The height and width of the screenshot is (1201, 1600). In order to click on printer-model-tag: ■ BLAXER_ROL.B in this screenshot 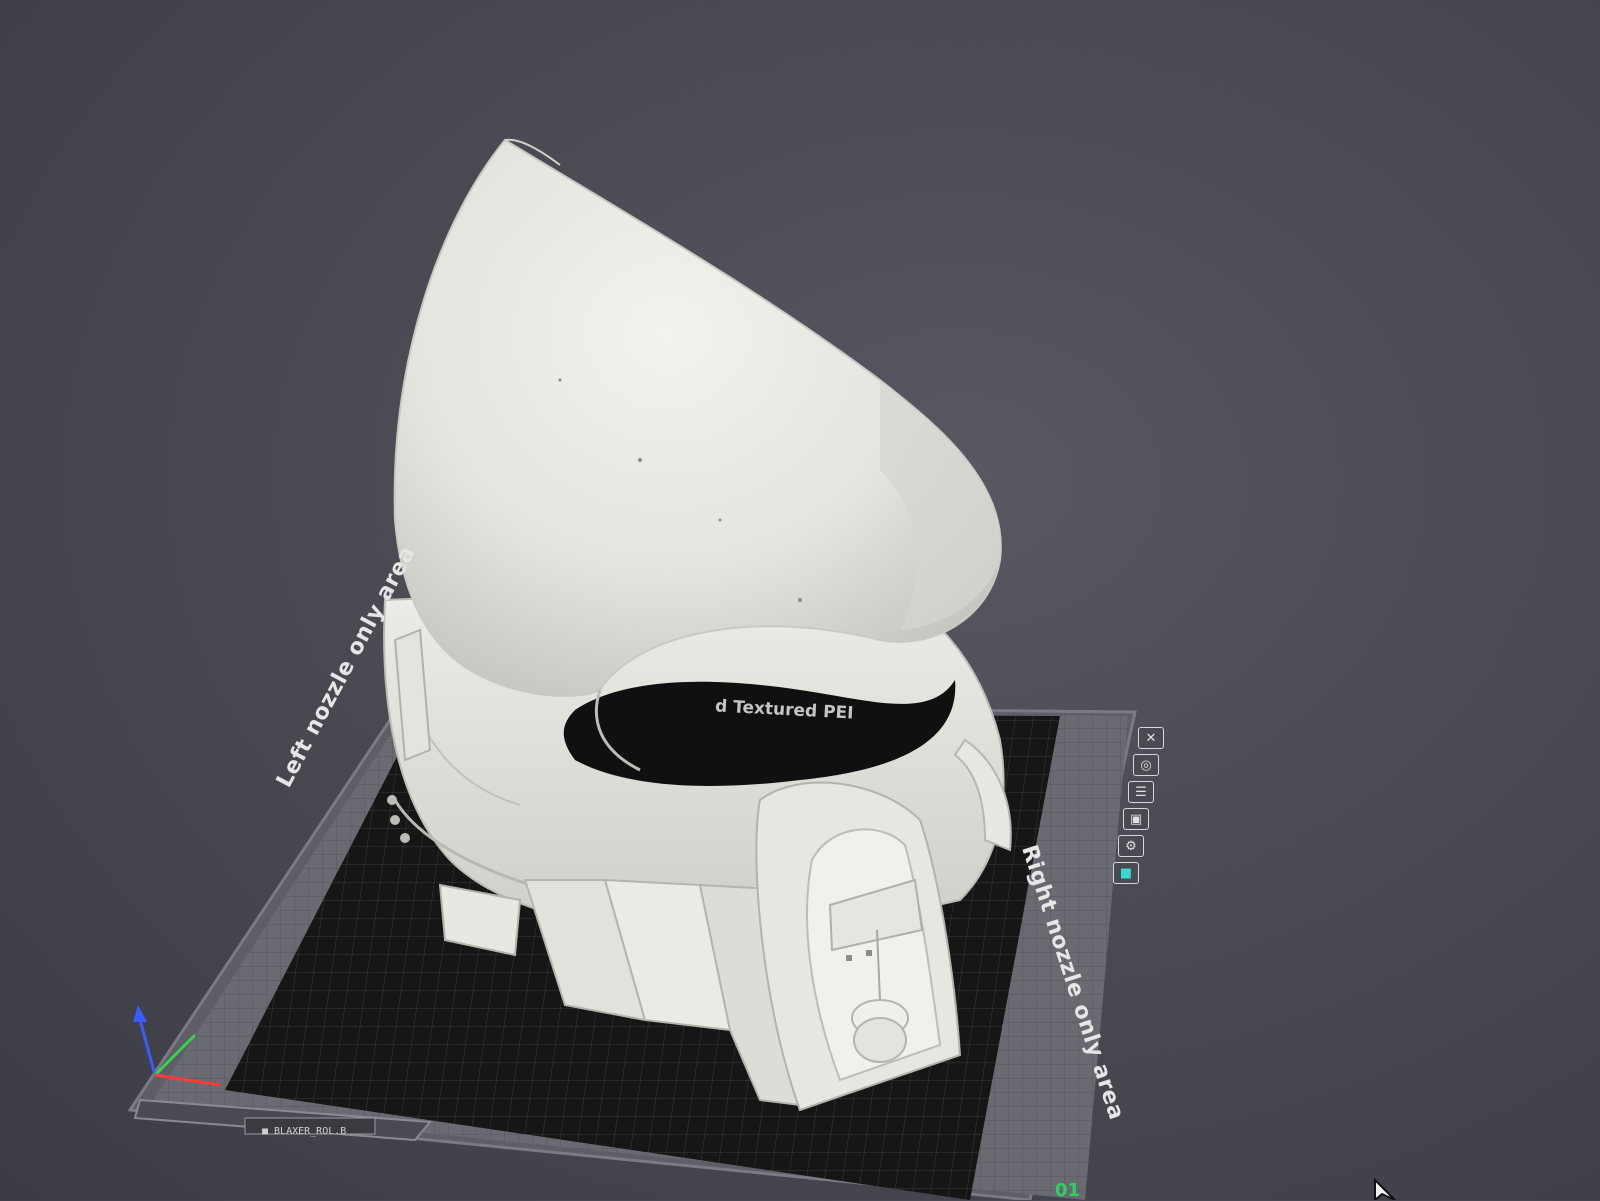, I will do `click(304, 1131)`.